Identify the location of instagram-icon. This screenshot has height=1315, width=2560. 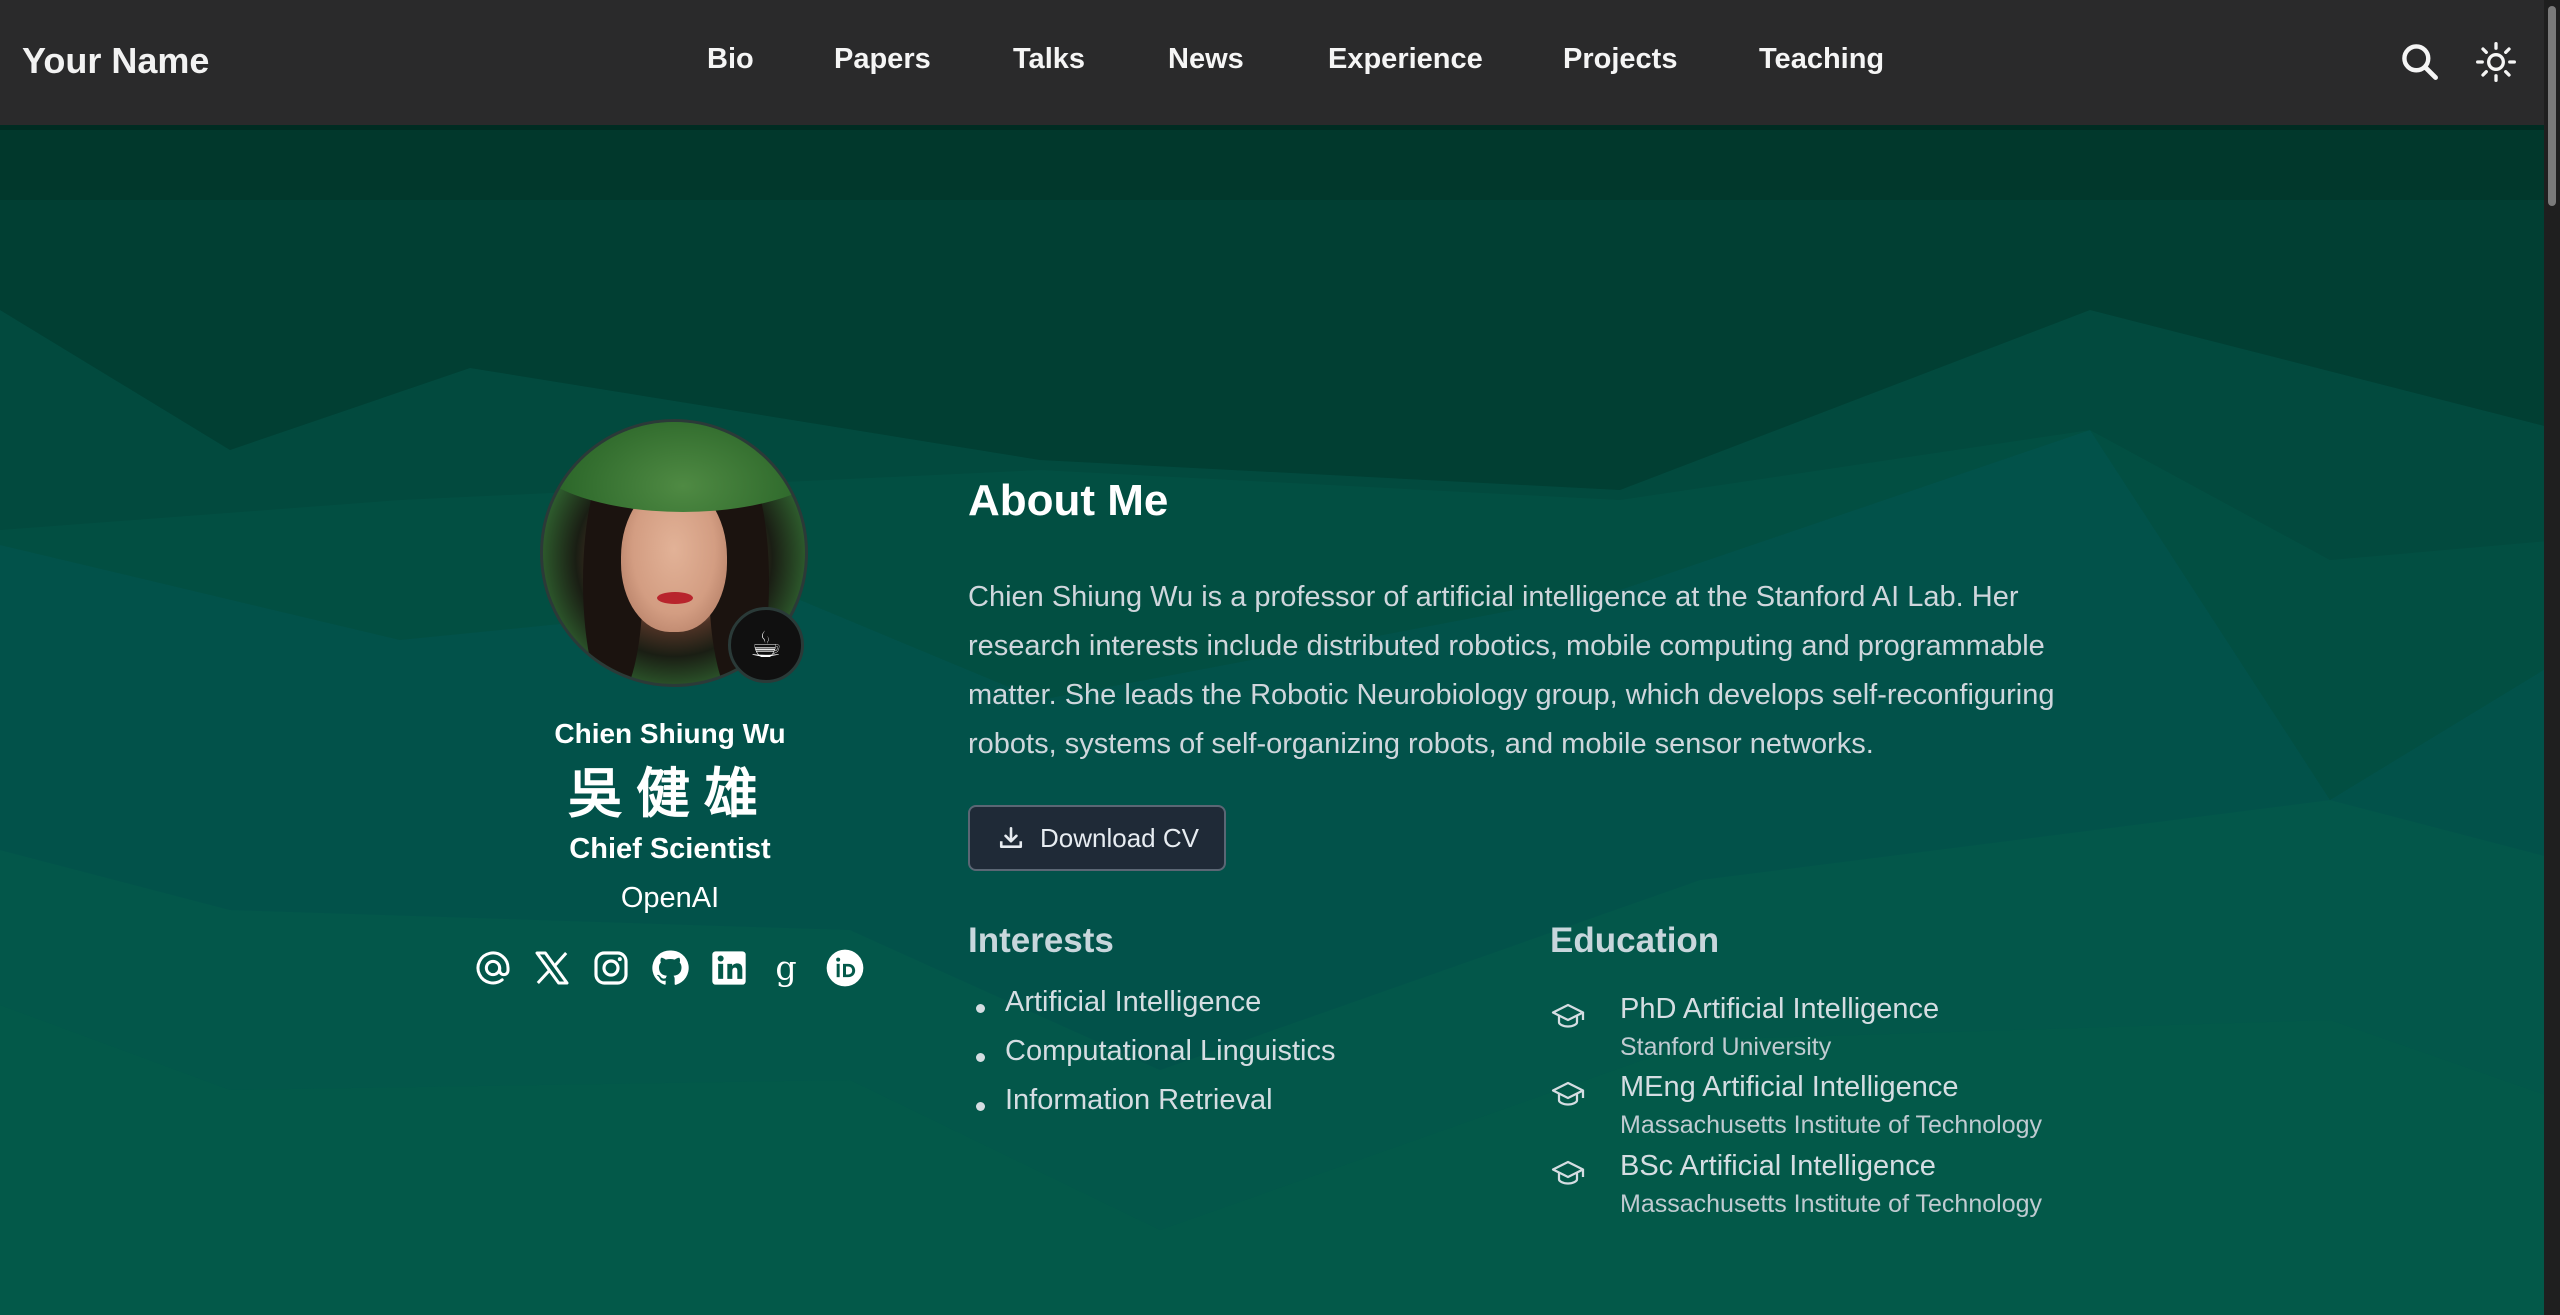
(611, 968).